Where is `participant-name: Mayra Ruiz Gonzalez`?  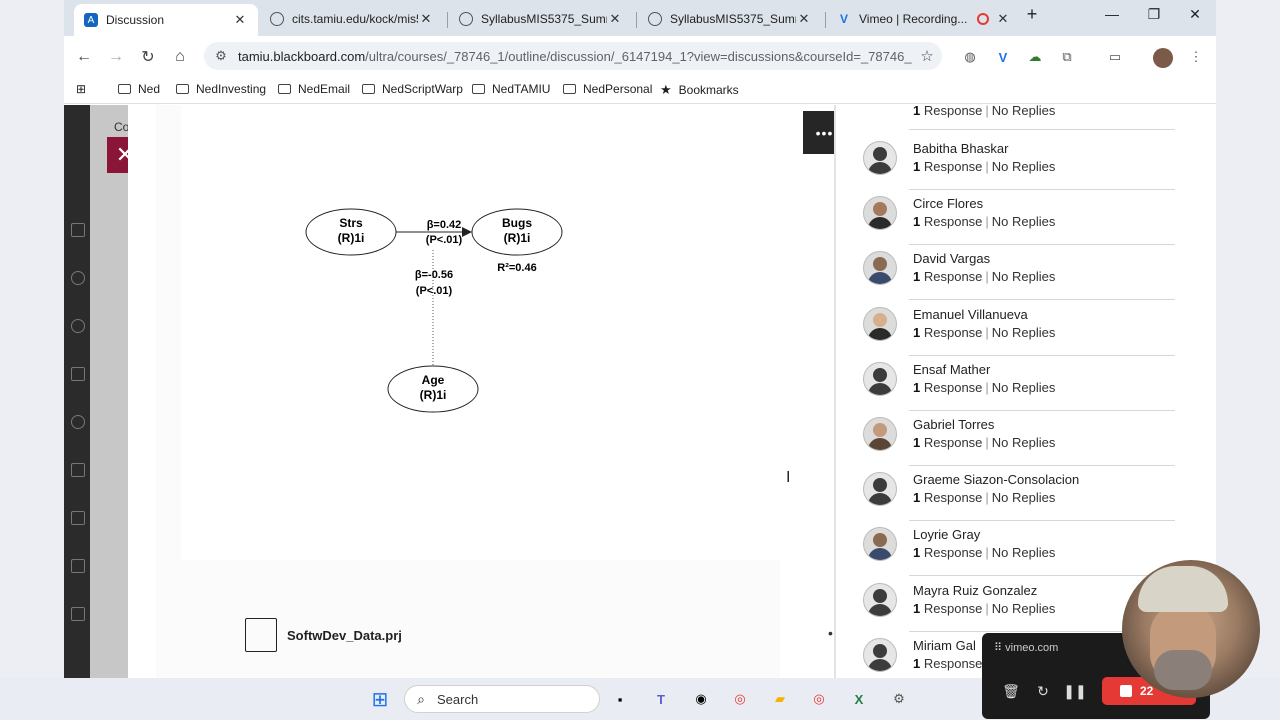
participant-name: Mayra Ruiz Gonzalez is located at coordinates (975, 590).